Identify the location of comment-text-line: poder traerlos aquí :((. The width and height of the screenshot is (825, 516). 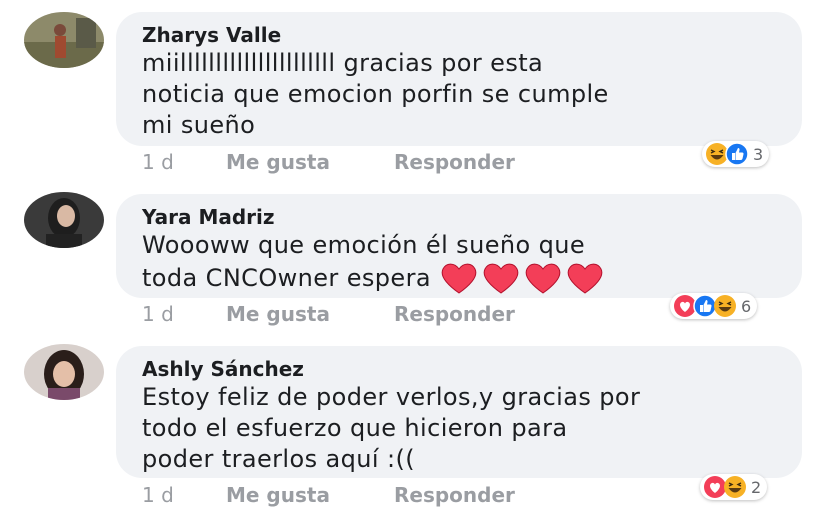
(278, 459).